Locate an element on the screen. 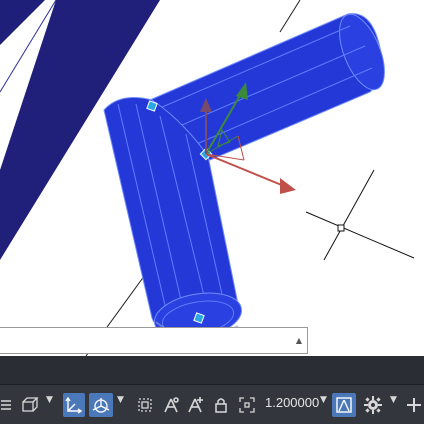 The width and height of the screenshot is (424, 424). isometric-dropdown-icon: ▼ is located at coordinates (49, 400).